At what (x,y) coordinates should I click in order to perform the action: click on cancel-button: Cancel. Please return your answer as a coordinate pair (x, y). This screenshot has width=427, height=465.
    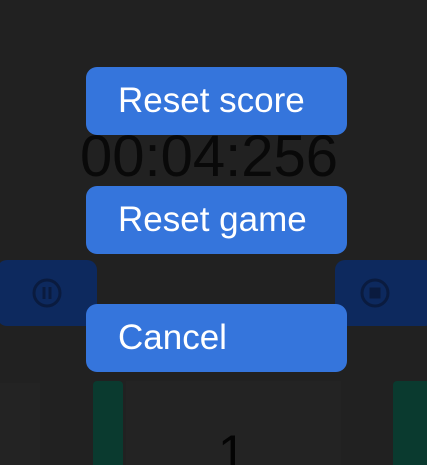
    Looking at the image, I should click on (216, 338).